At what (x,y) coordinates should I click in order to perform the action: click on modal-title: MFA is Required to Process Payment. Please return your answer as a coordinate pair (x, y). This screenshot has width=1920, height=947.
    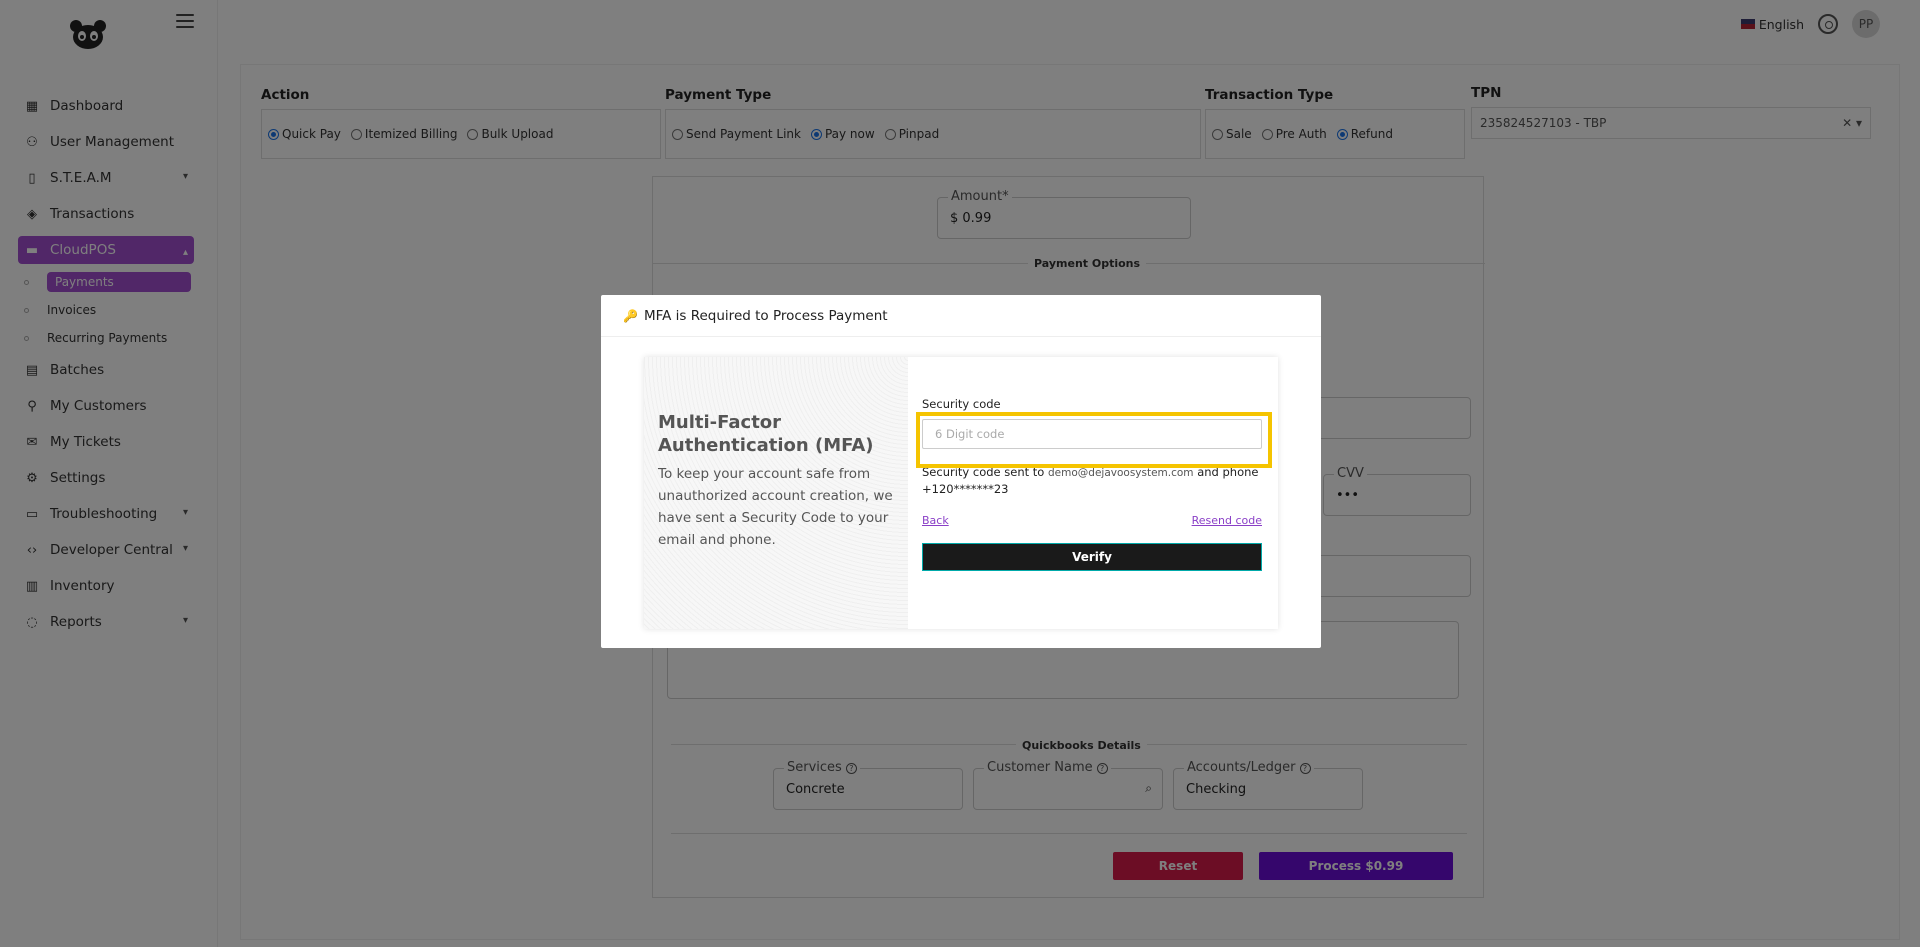
    Looking at the image, I should click on (765, 315).